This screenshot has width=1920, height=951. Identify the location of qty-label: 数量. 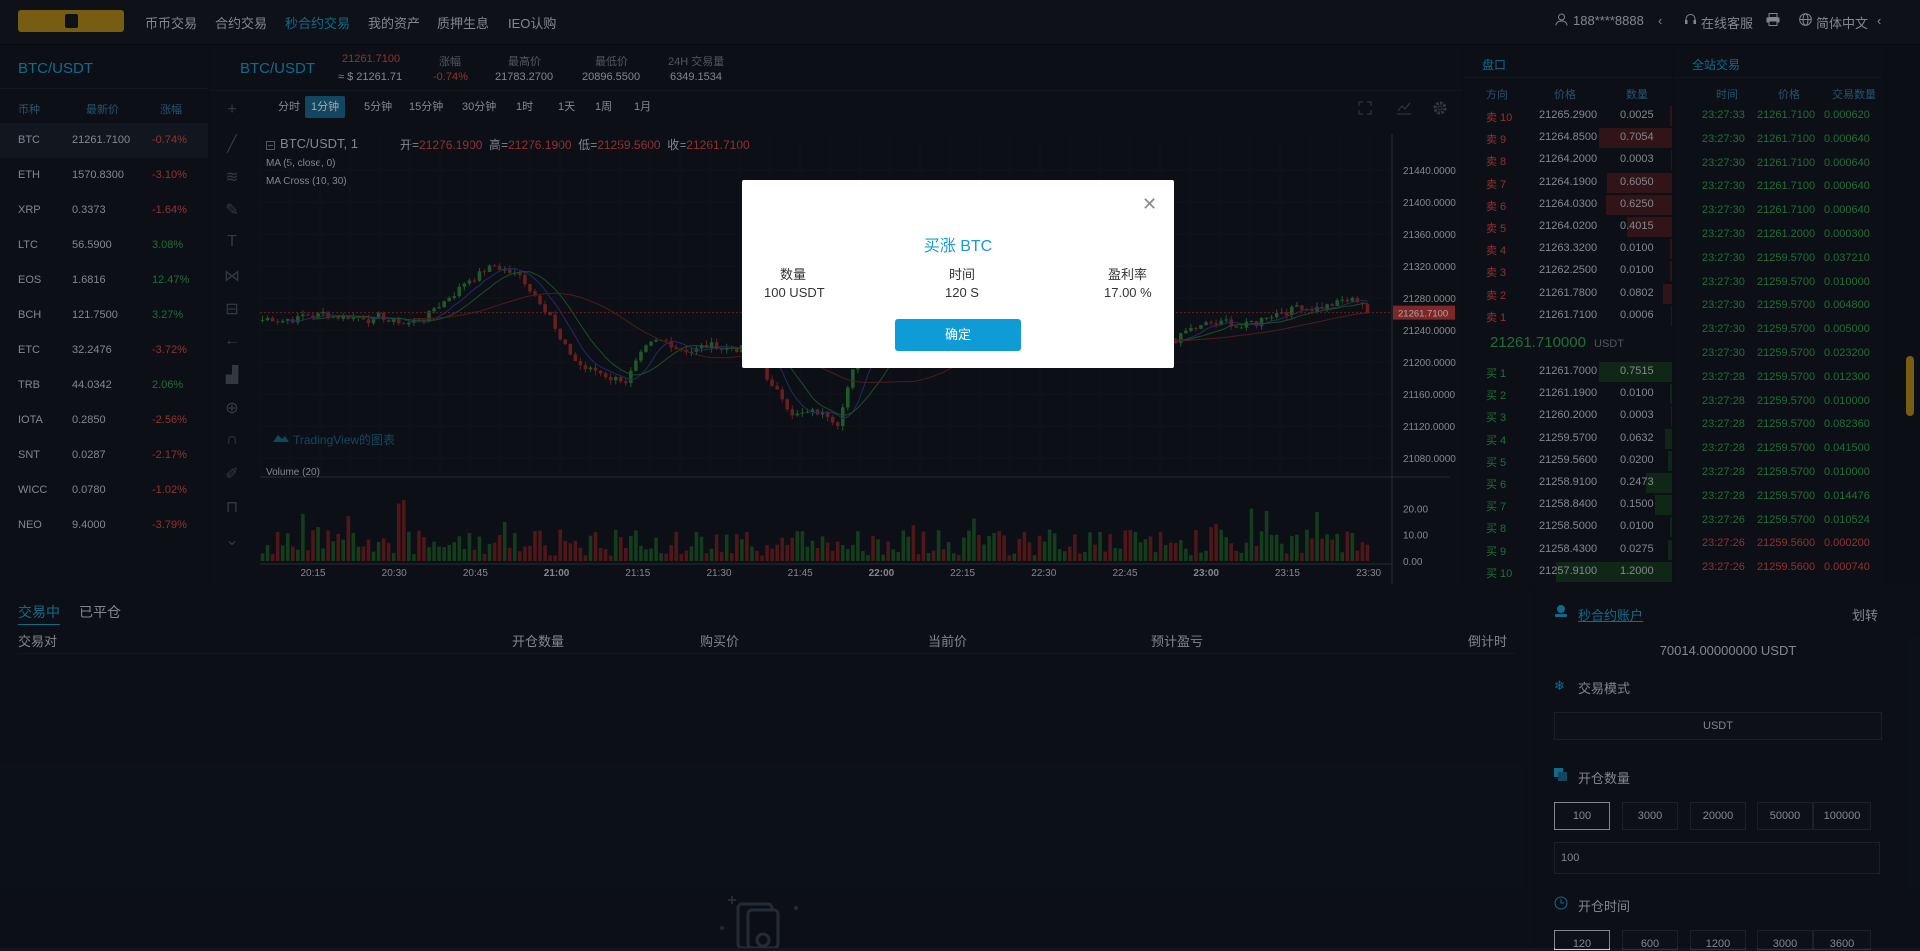
(793, 274).